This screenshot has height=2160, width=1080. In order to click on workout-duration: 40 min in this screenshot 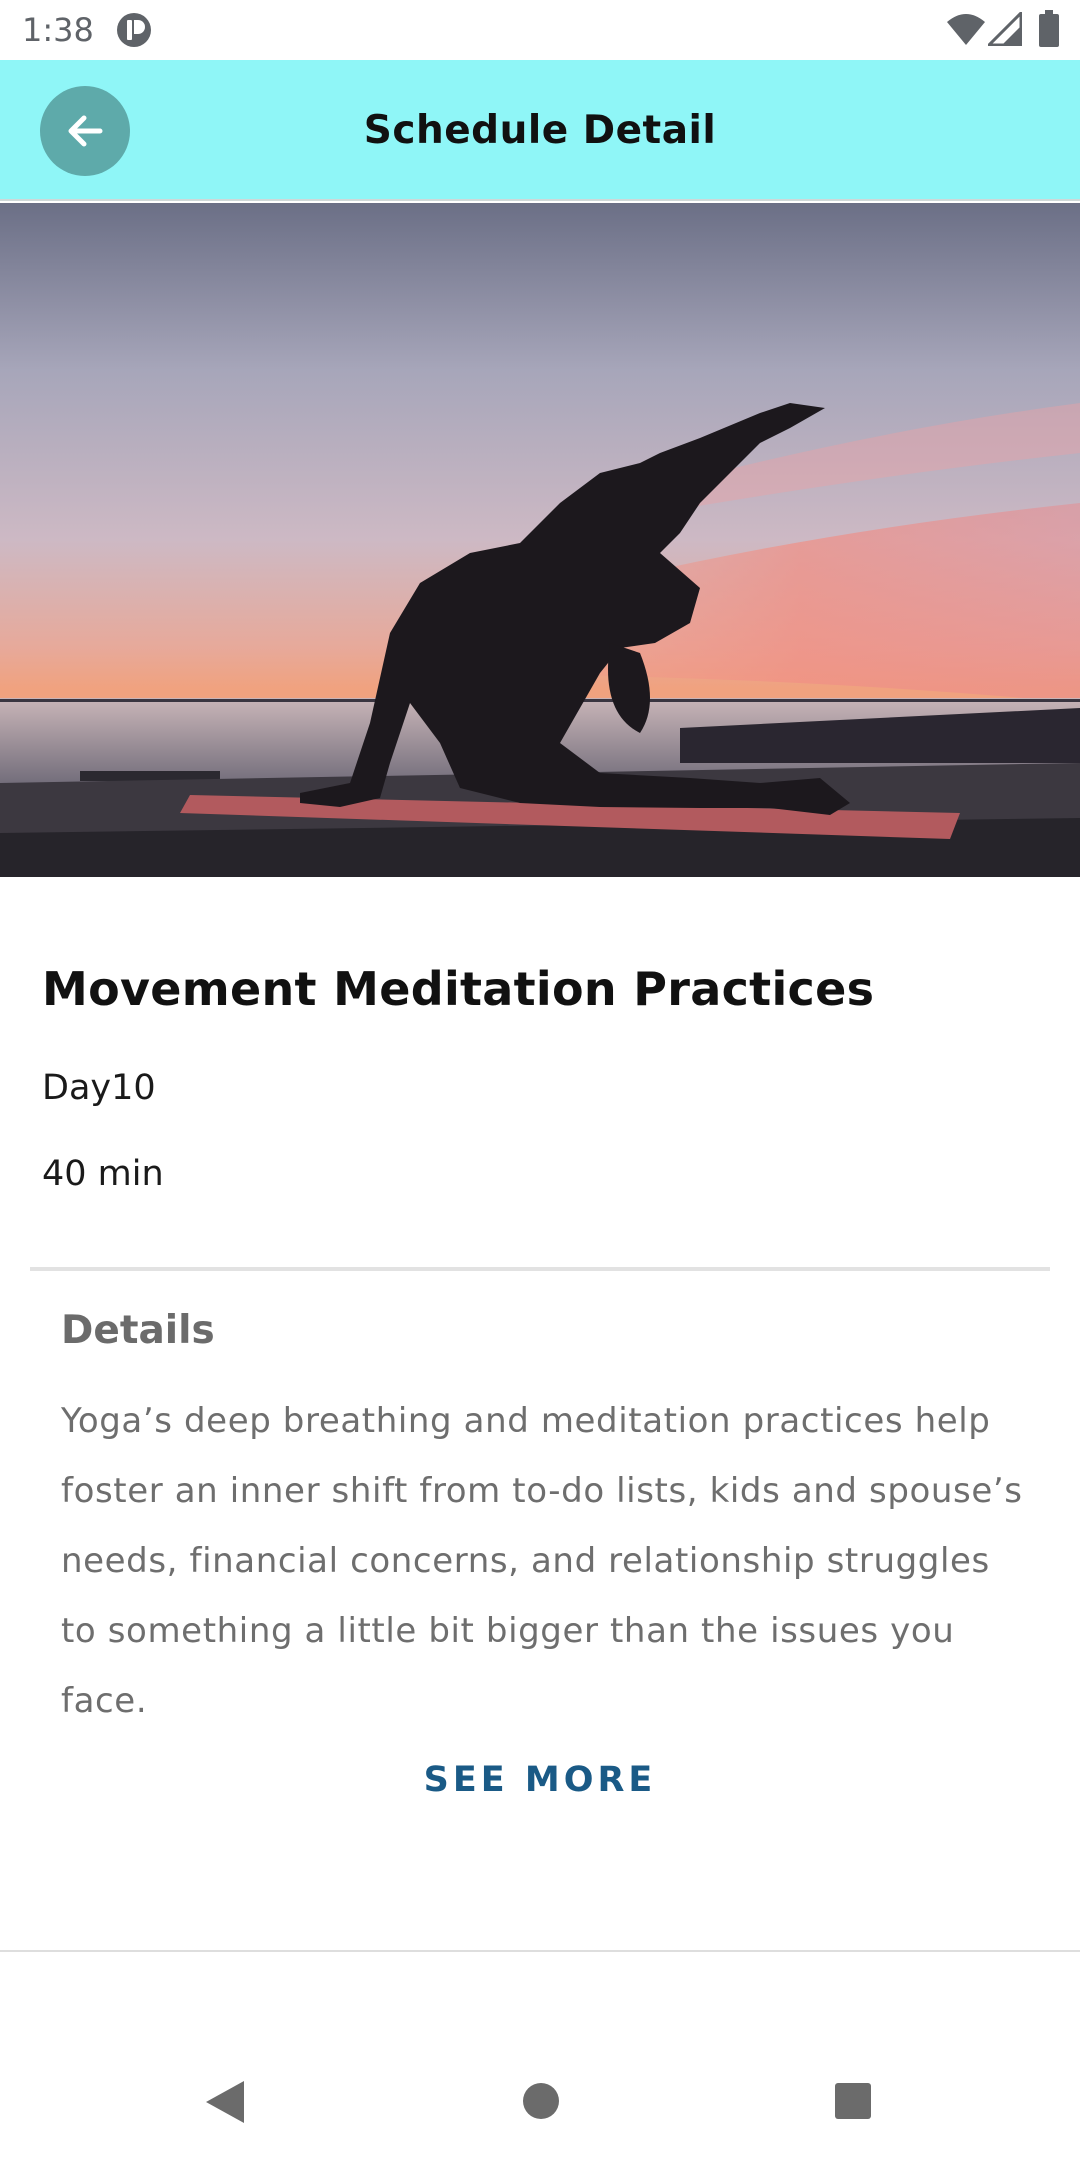, I will do `click(103, 1174)`.